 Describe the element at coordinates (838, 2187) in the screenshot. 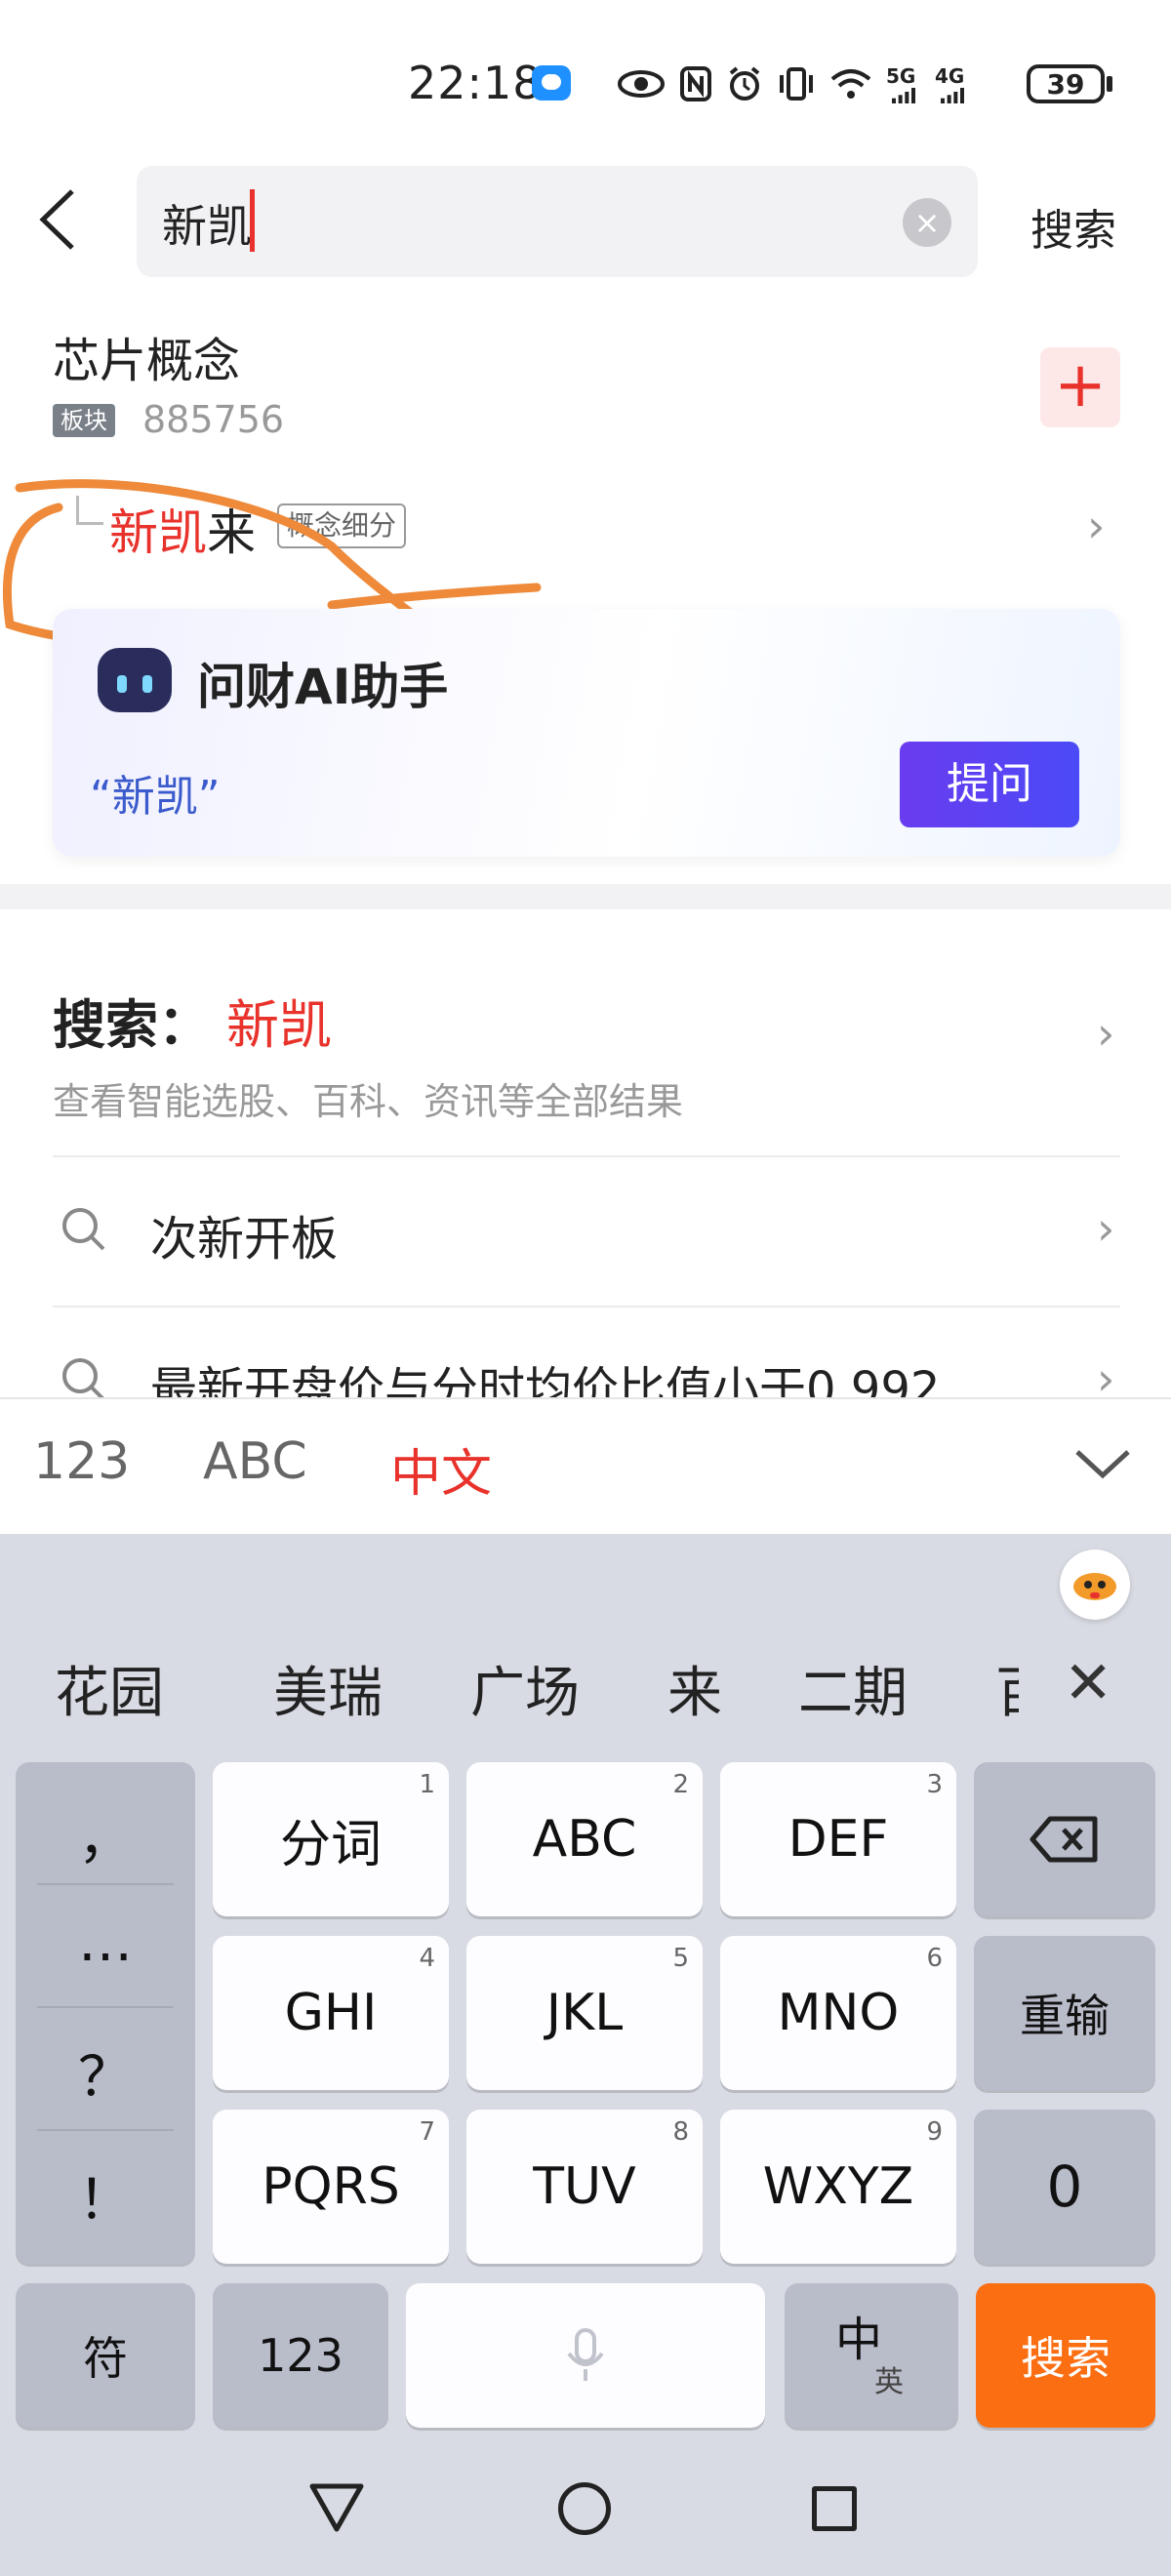

I see `key-9: WXYZ 9` at that location.